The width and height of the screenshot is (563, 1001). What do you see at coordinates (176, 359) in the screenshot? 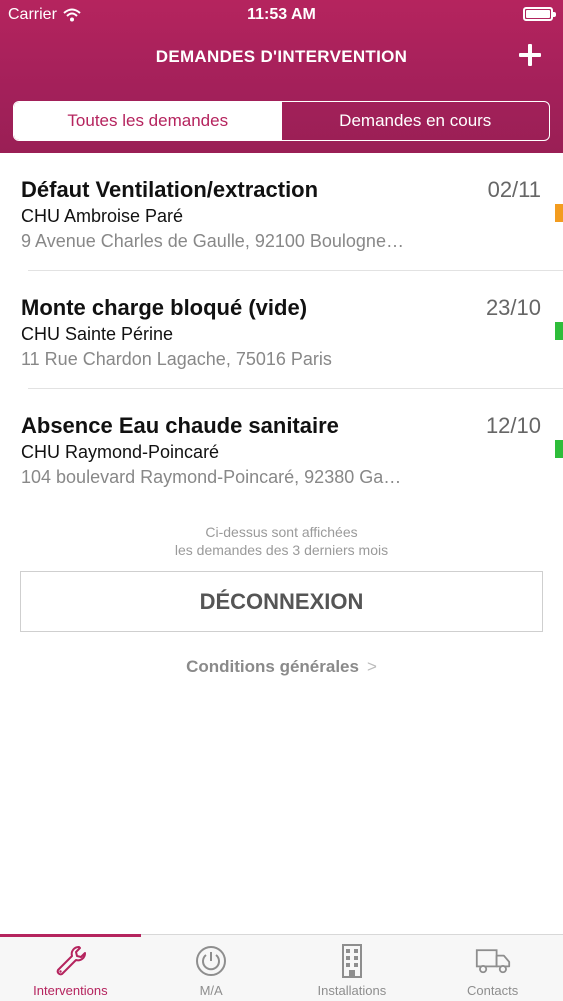
I see `request-address: 11 Rue Chardon Lagache, 75016 Paris` at bounding box center [176, 359].